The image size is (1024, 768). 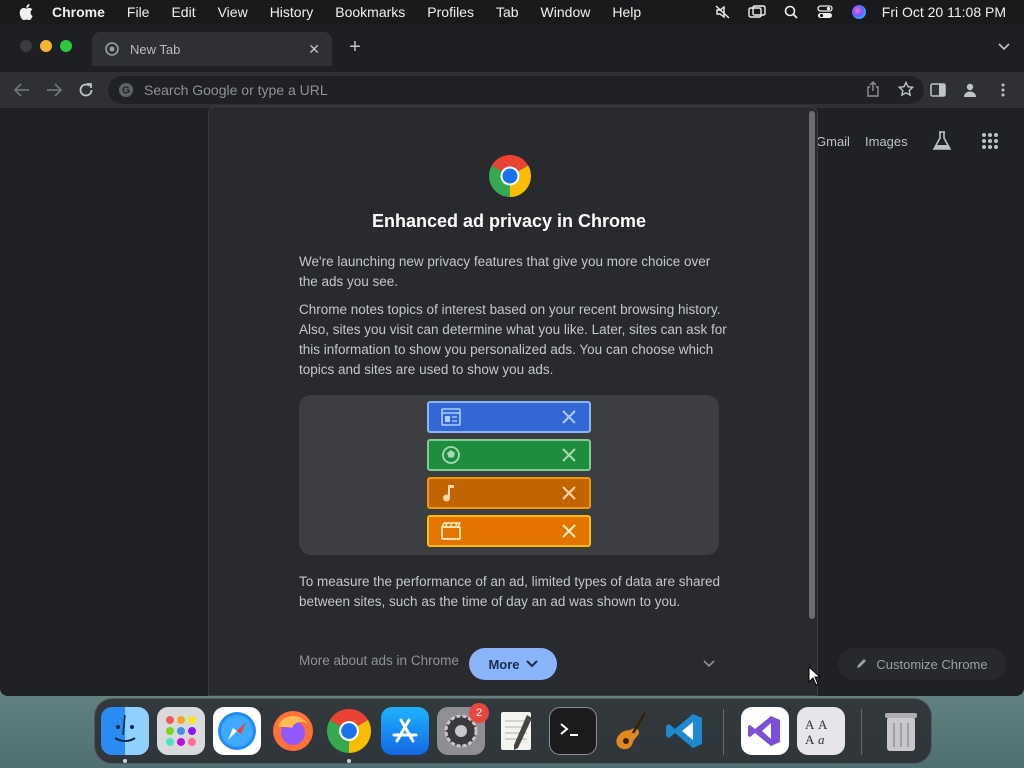 I want to click on menu-profiles: Profiles, so click(x=450, y=12).